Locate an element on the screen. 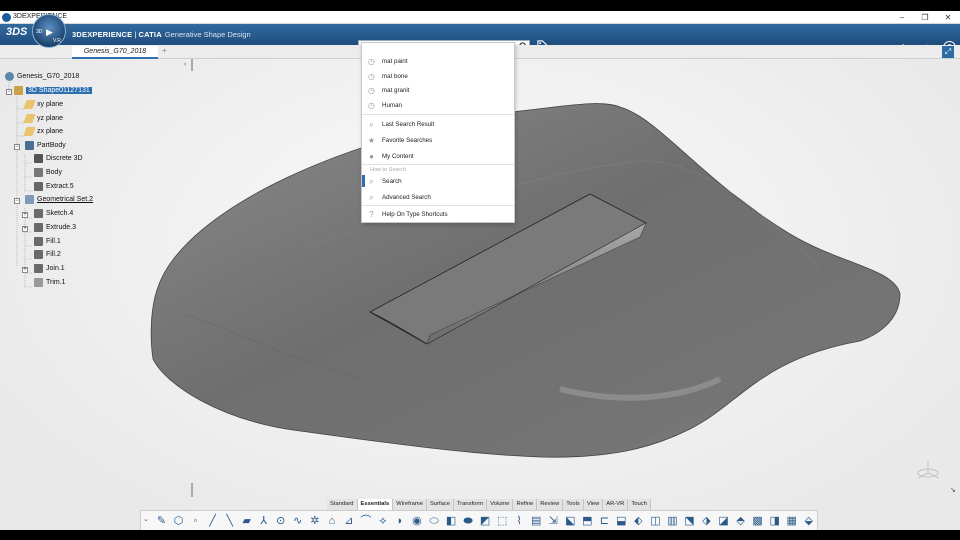  tool-icon: ◩ is located at coordinates (485, 521).